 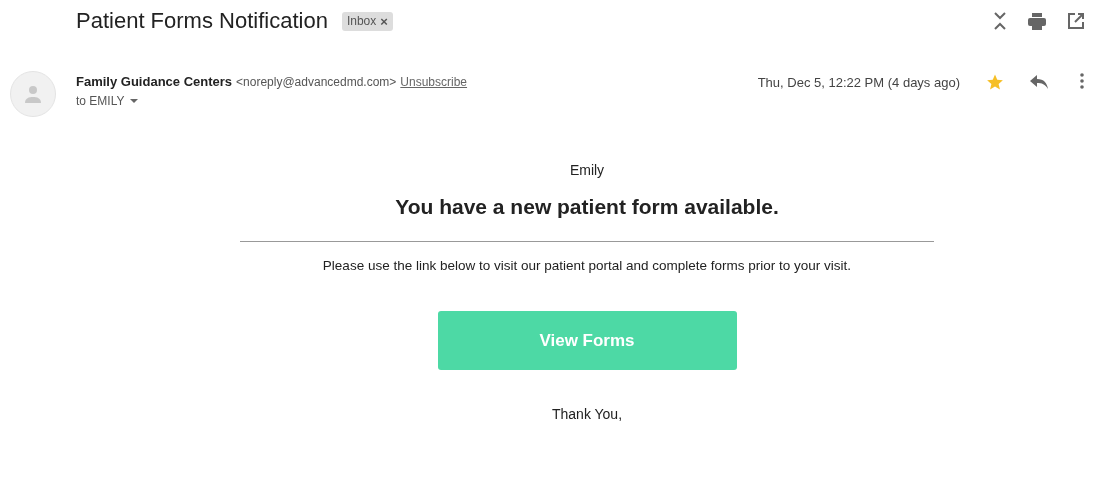 I want to click on instruction-text: Please use the link below to visit our patient portal and complete forms prior to your visit., so click(x=587, y=265).